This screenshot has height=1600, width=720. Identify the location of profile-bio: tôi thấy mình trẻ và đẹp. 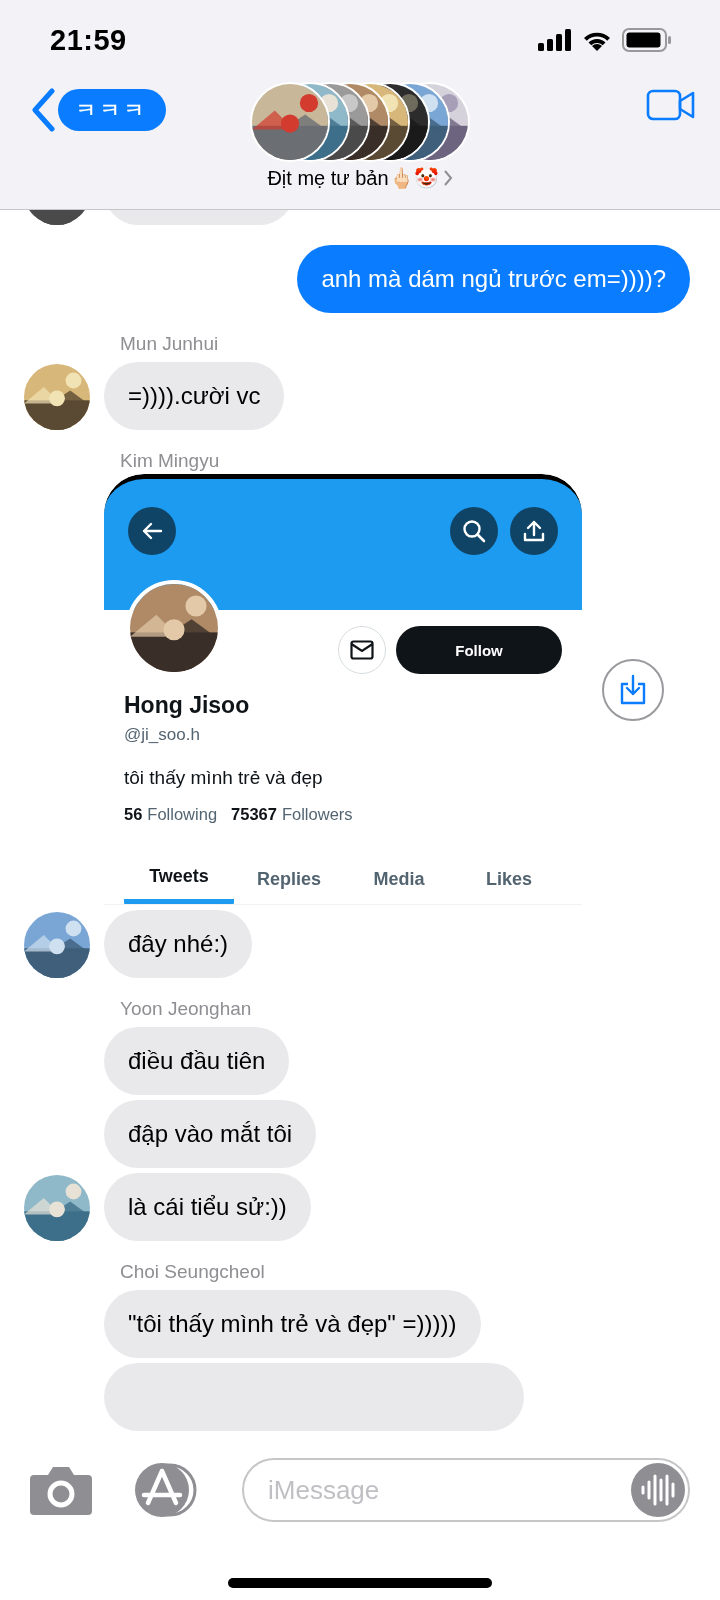
(224, 778).